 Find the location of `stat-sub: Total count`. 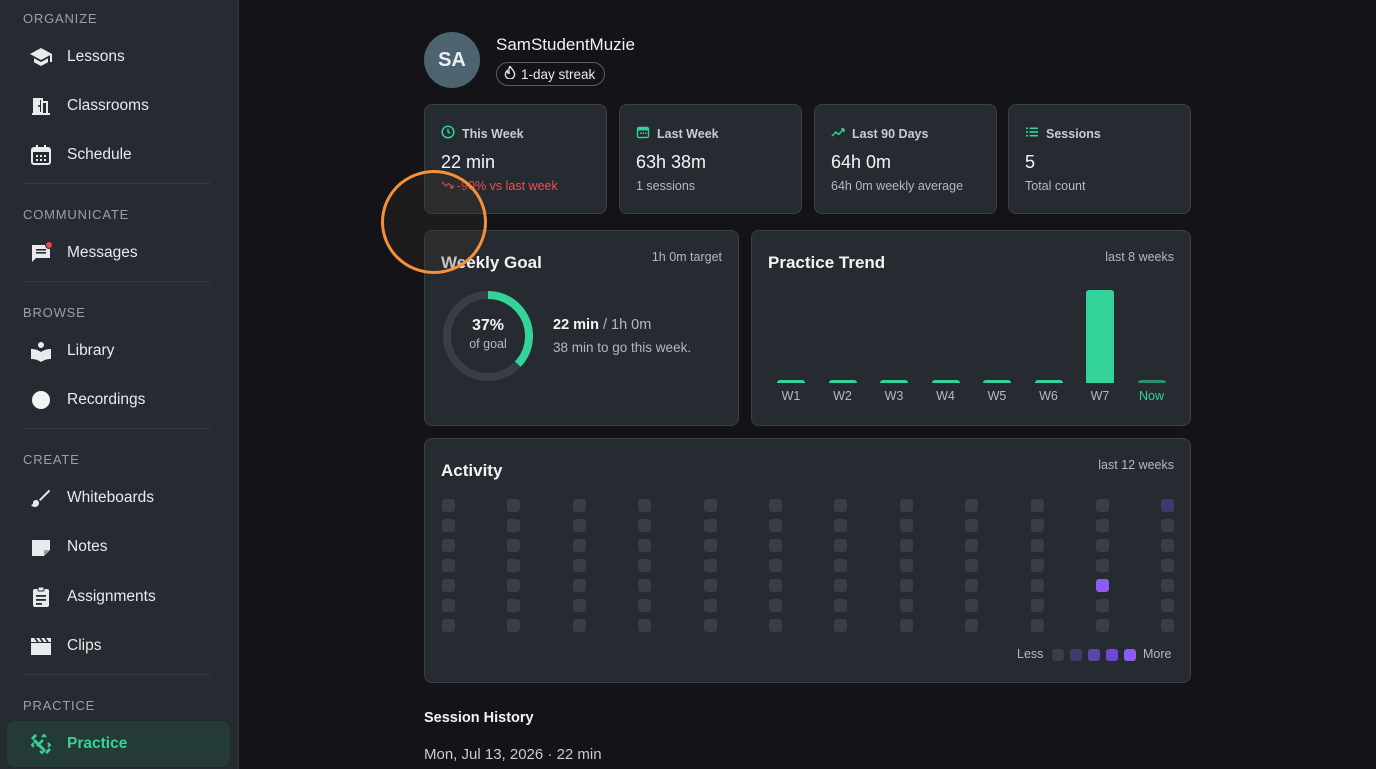

stat-sub: Total count is located at coordinates (1055, 186).